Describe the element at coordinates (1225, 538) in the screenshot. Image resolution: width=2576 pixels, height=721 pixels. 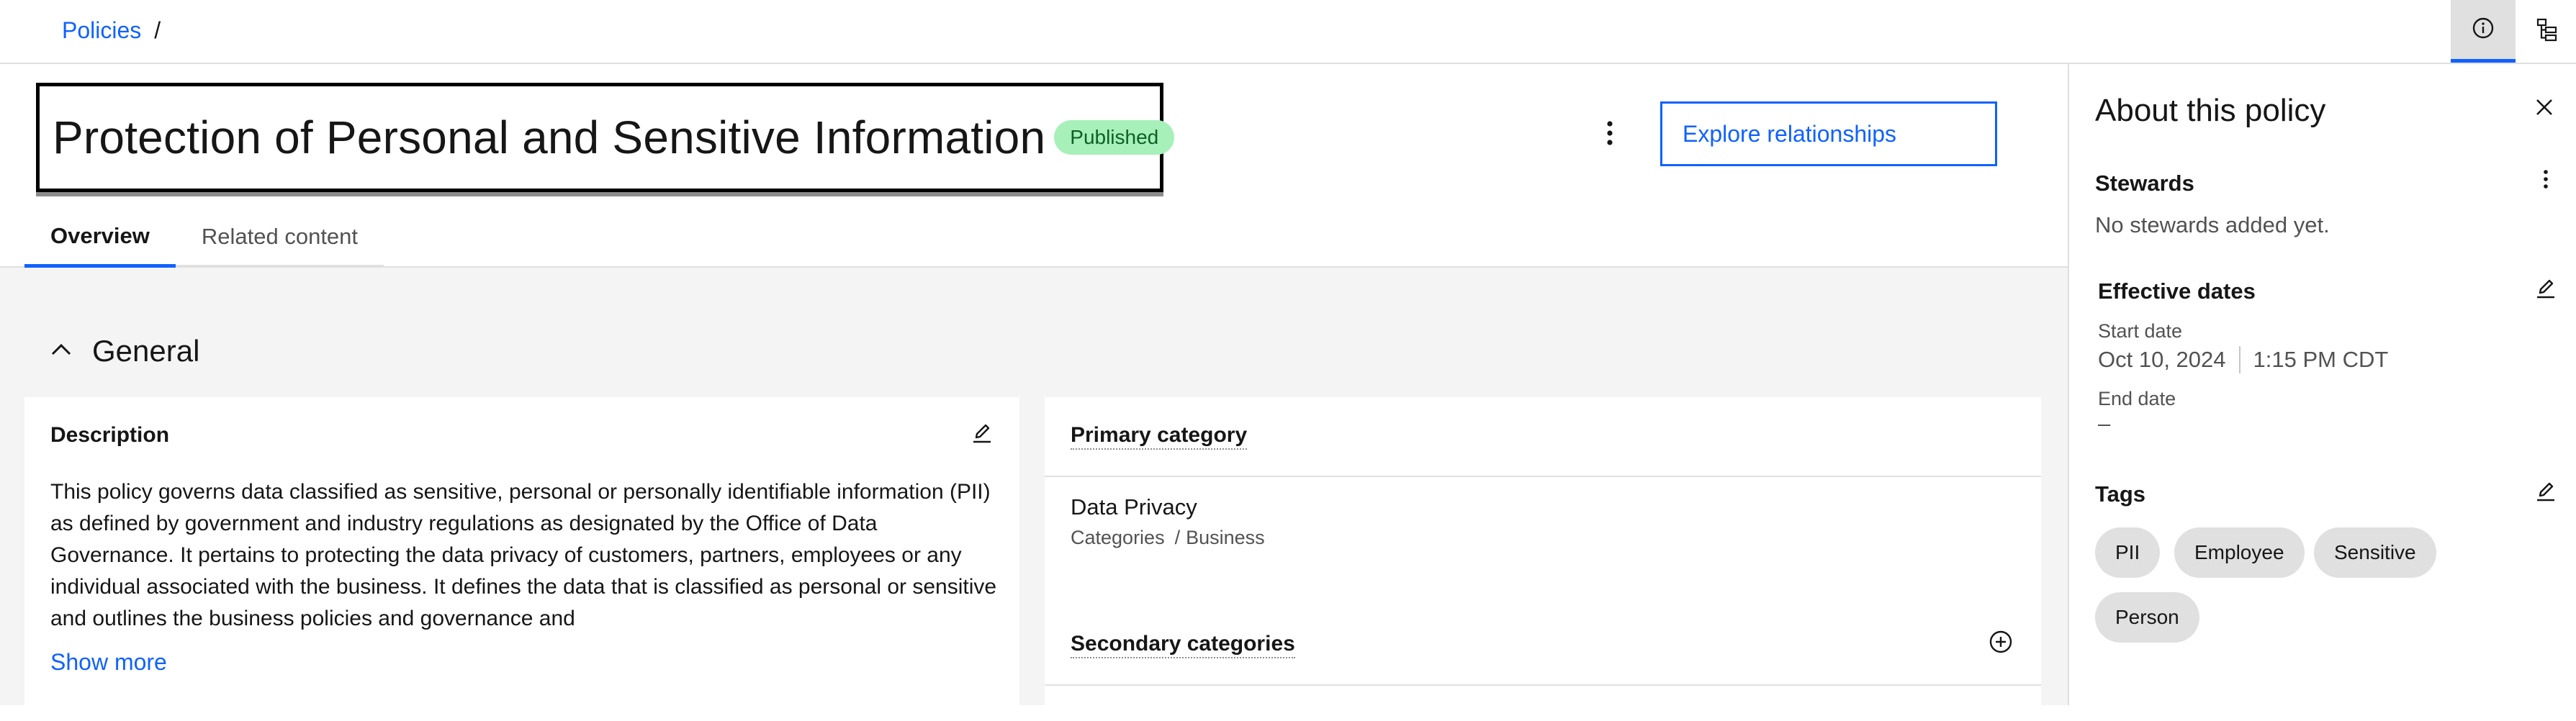
I see `category-path-leaf: Business` at that location.